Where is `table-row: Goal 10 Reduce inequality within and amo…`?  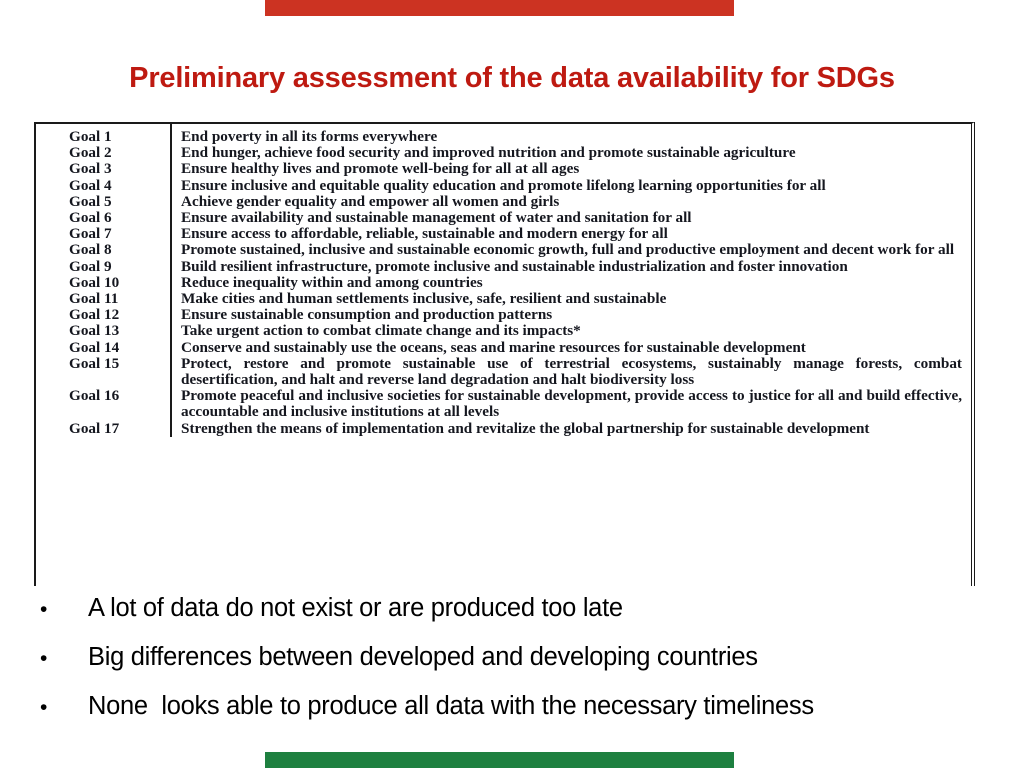 table-row: Goal 10 Reduce inequality within and amo… is located at coordinates (503, 282).